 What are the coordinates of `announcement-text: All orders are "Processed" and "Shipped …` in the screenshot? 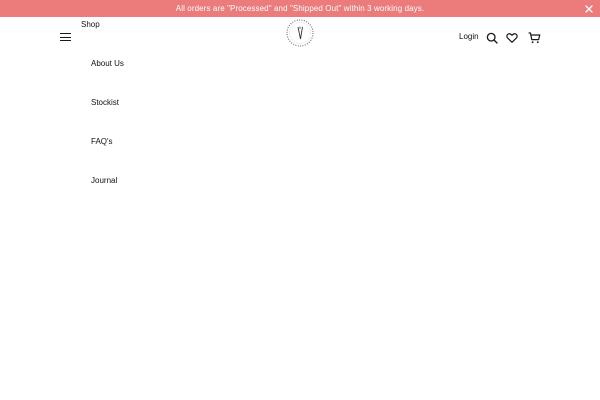 It's located at (300, 8).